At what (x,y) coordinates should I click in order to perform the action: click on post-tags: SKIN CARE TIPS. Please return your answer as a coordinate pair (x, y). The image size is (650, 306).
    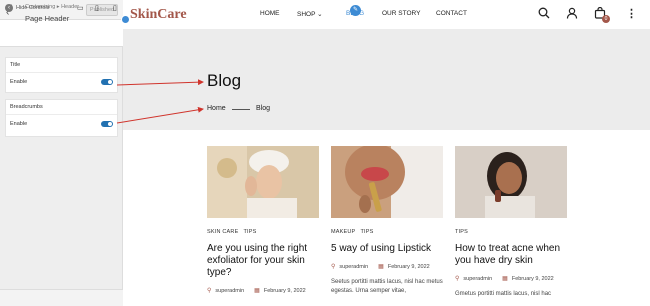
    Looking at the image, I should click on (263, 232).